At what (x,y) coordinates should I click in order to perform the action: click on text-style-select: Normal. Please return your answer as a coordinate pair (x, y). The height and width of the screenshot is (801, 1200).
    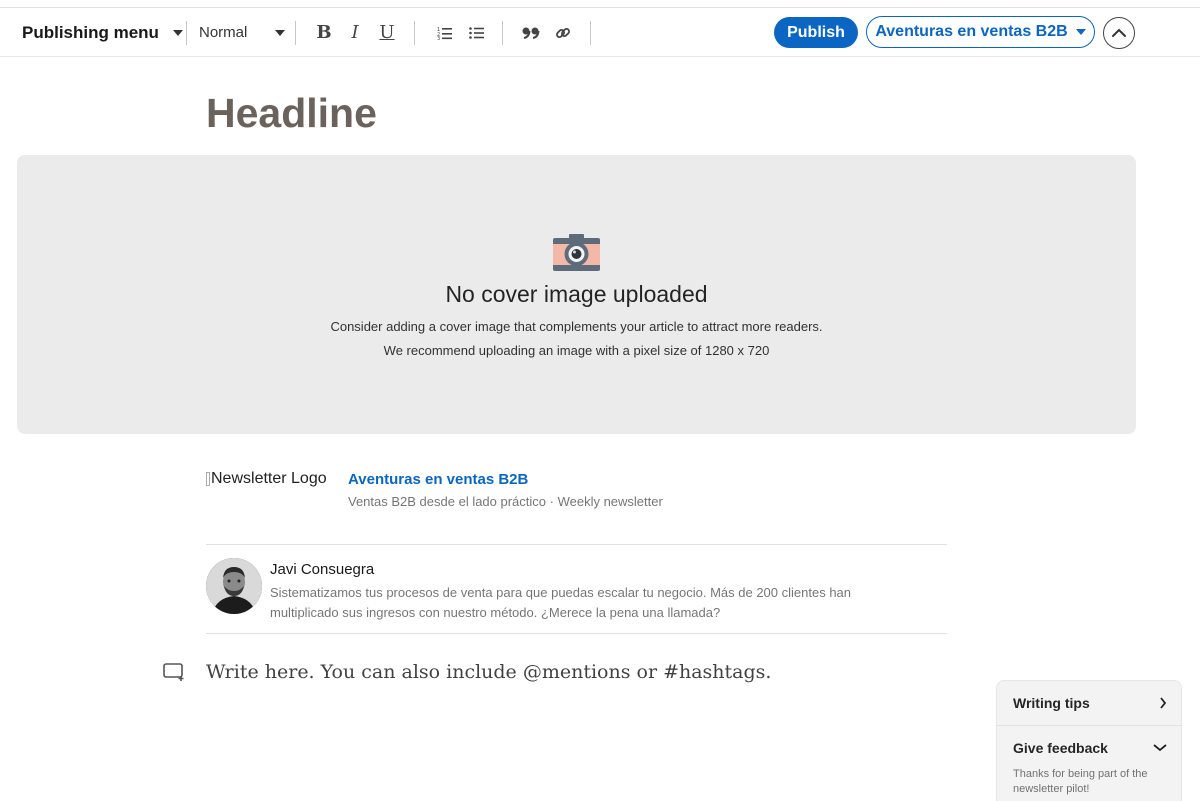
    Looking at the image, I should click on (242, 32).